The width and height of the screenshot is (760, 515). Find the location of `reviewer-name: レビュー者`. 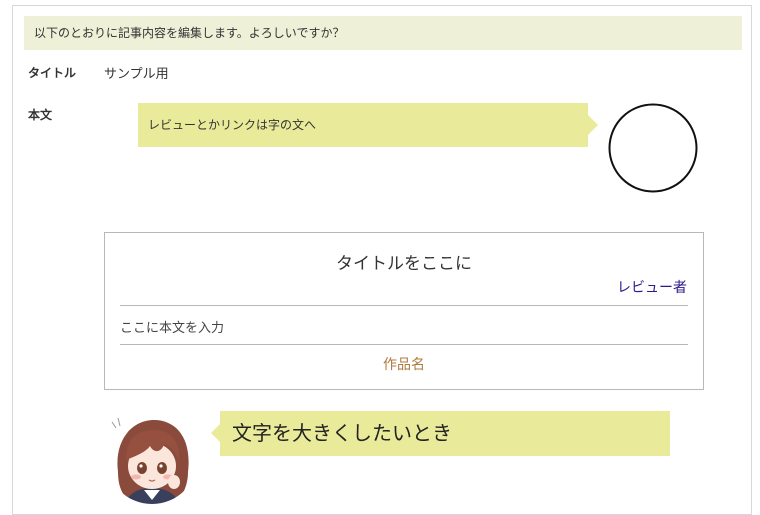

reviewer-name: レビュー者 is located at coordinates (652, 288).